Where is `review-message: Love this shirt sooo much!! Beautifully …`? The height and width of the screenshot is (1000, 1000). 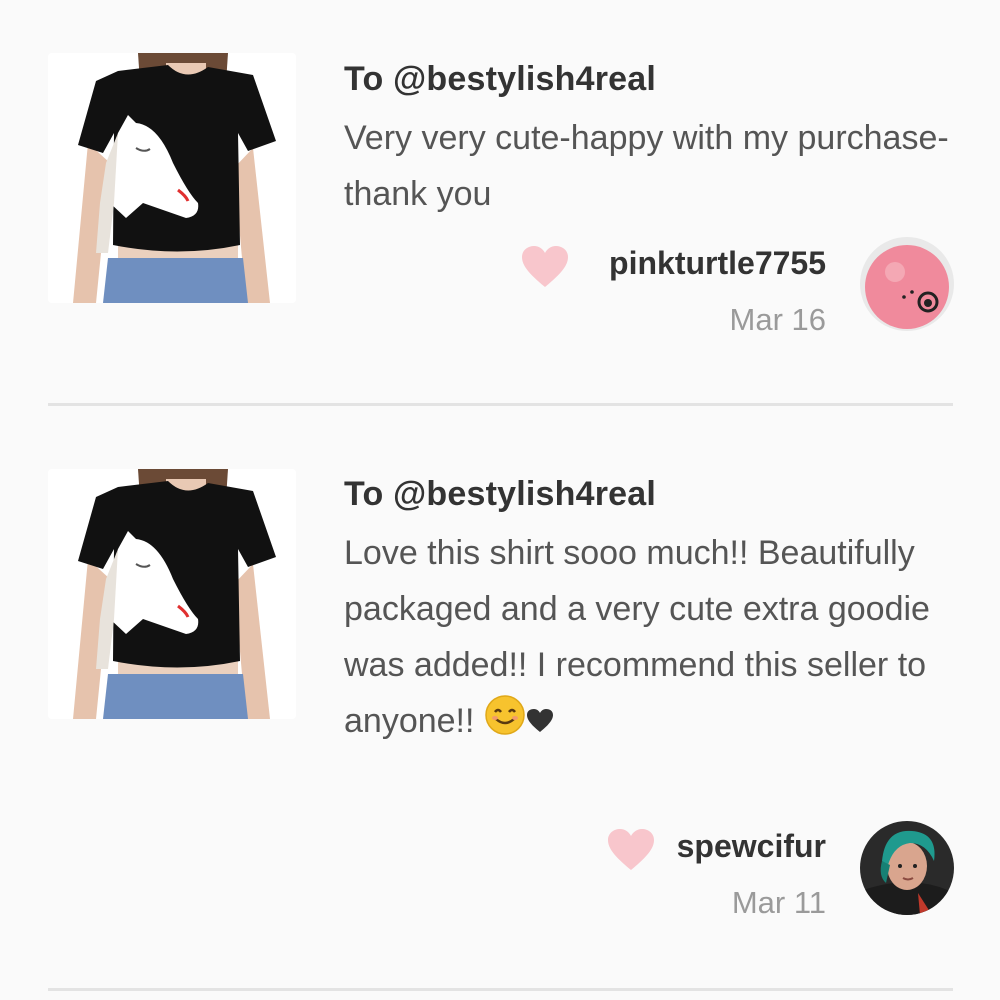 review-message: Love this shirt sooo much!! Beautifully … is located at coordinates (654, 639).